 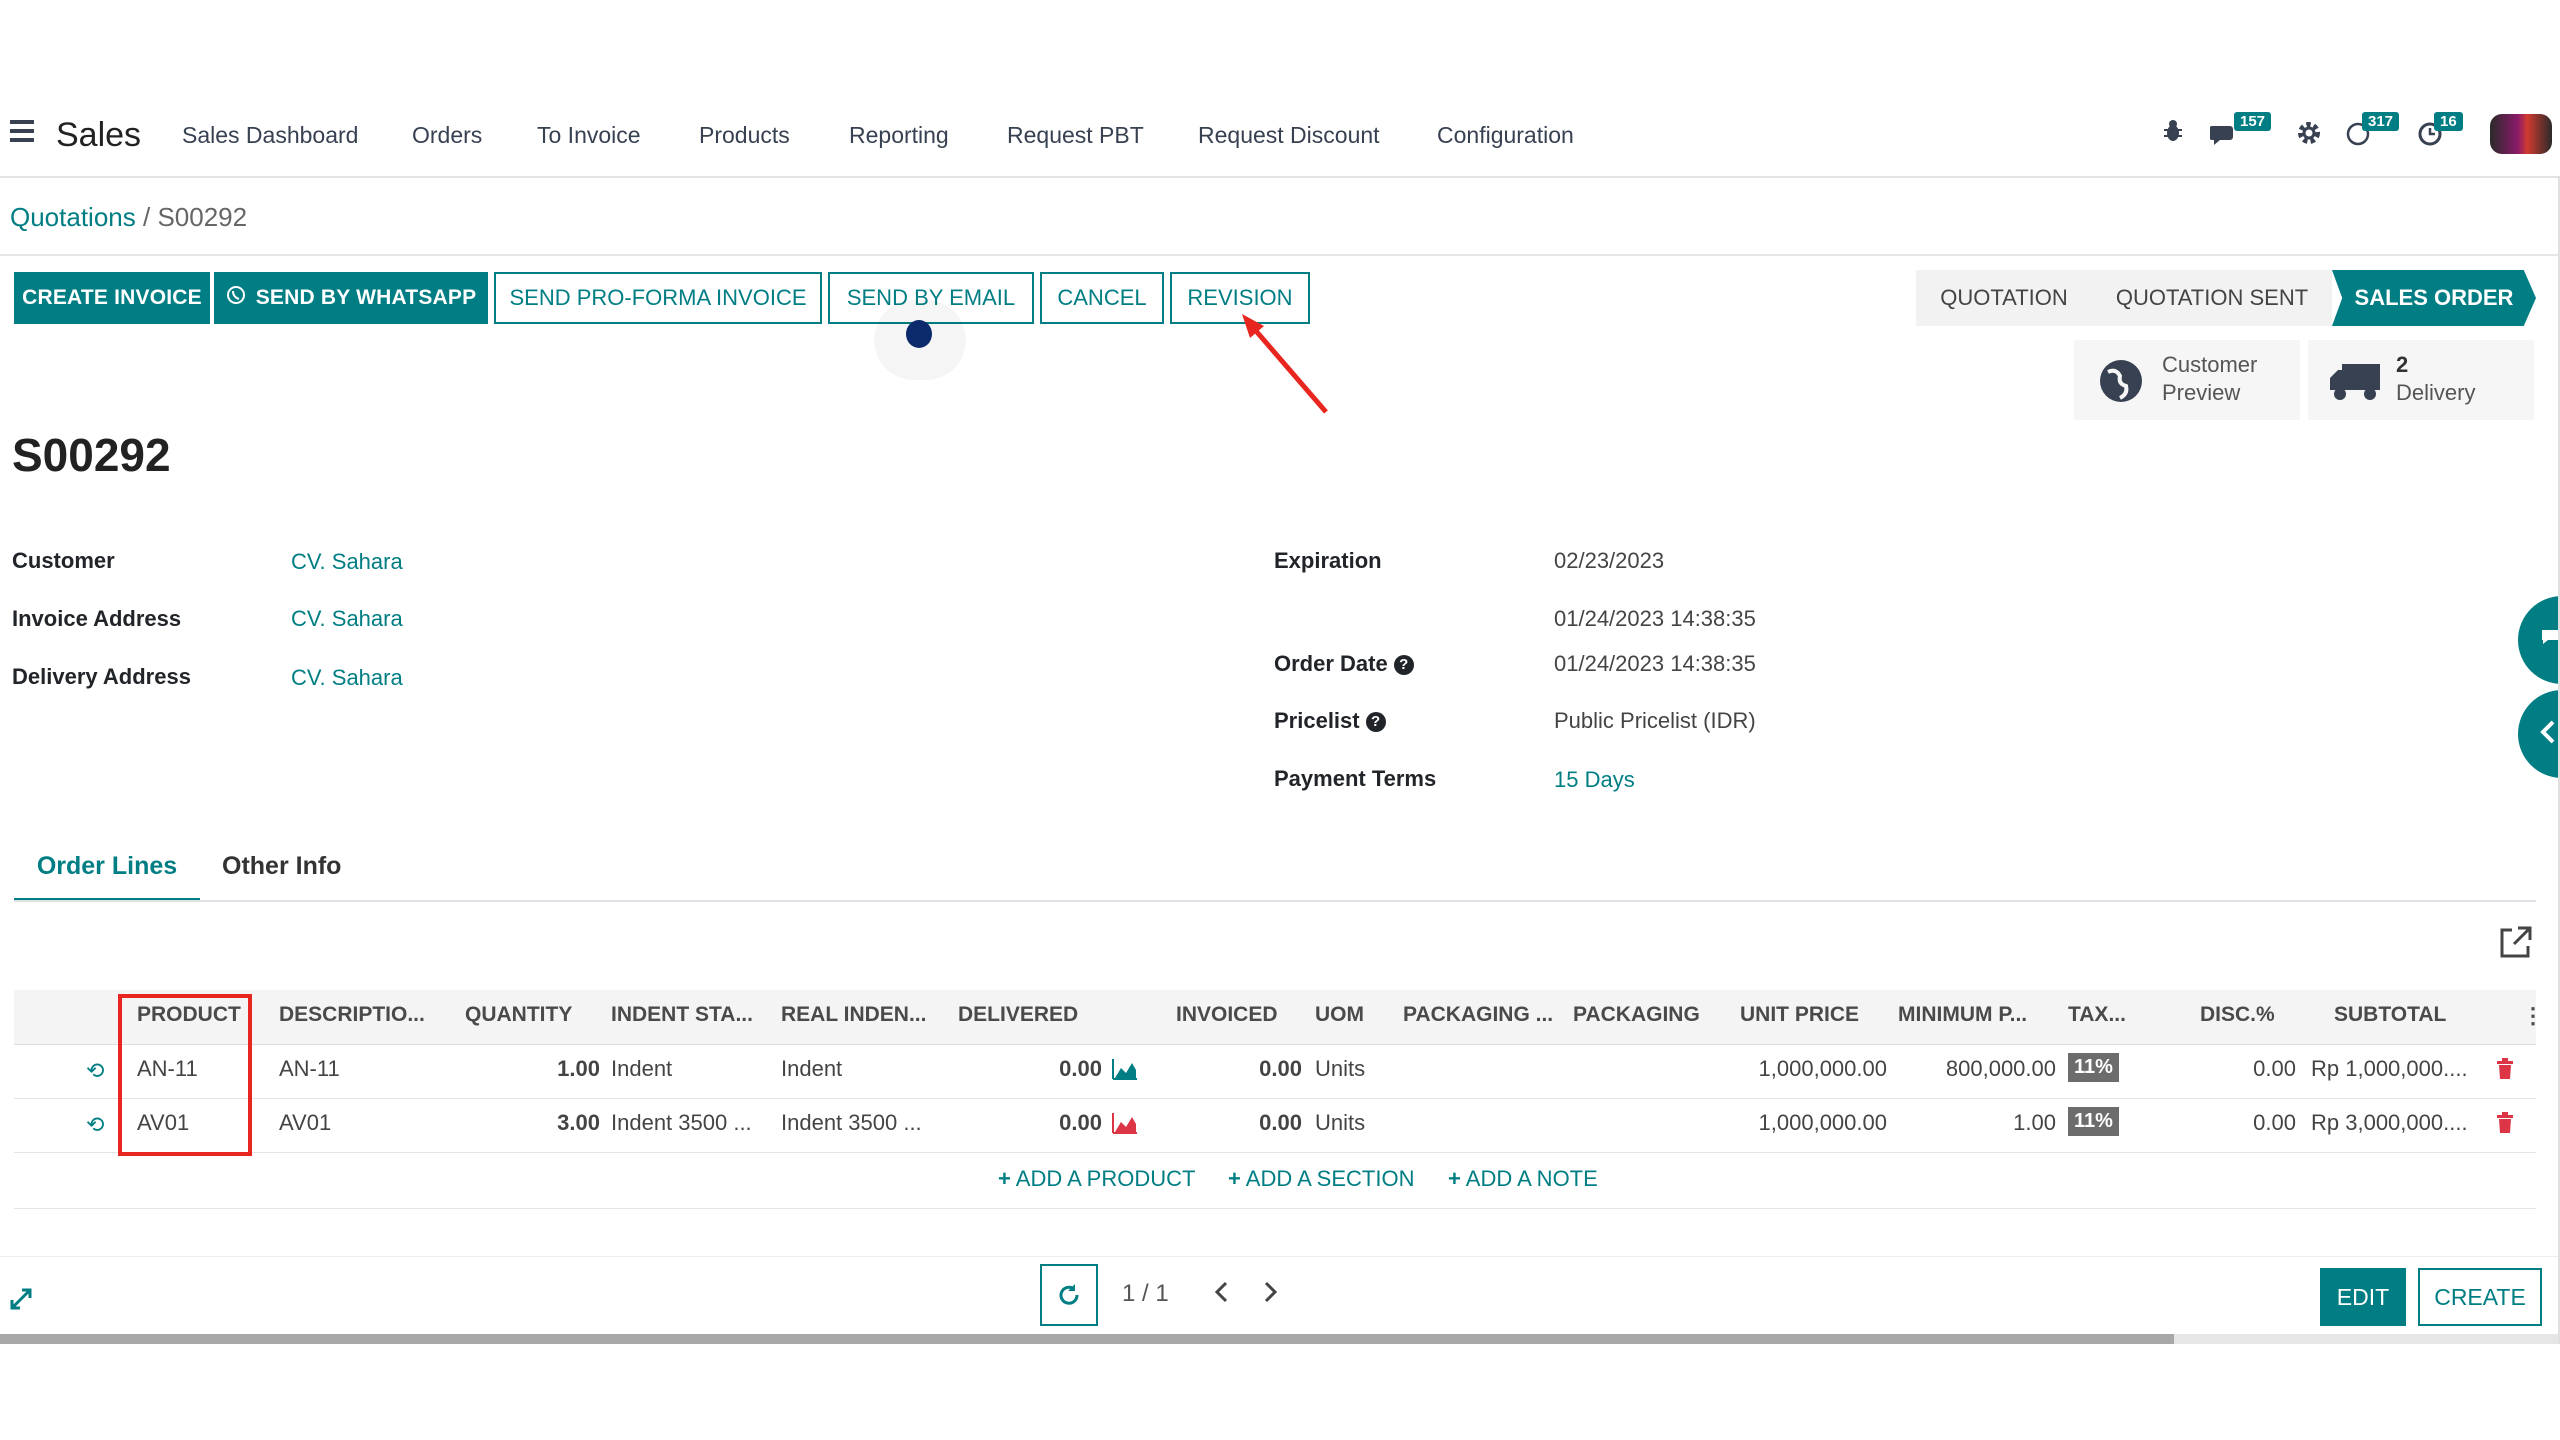 I want to click on cell-description: AN-11, so click(x=309, y=1069).